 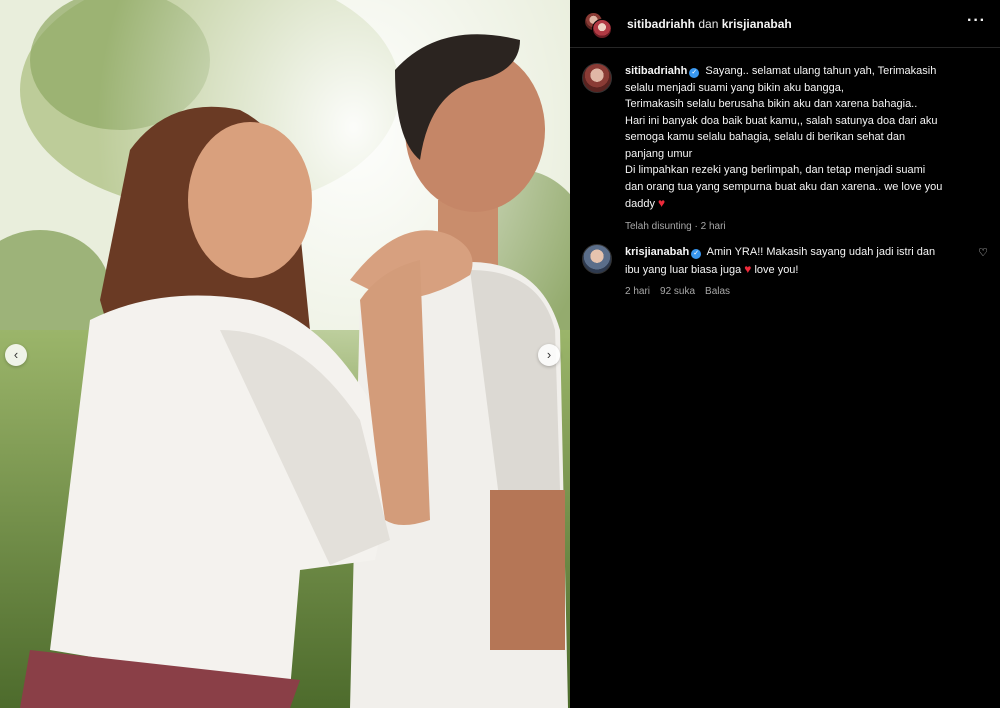 What do you see at coordinates (757, 24) in the screenshot?
I see `header-user-2: krisjianabah` at bounding box center [757, 24].